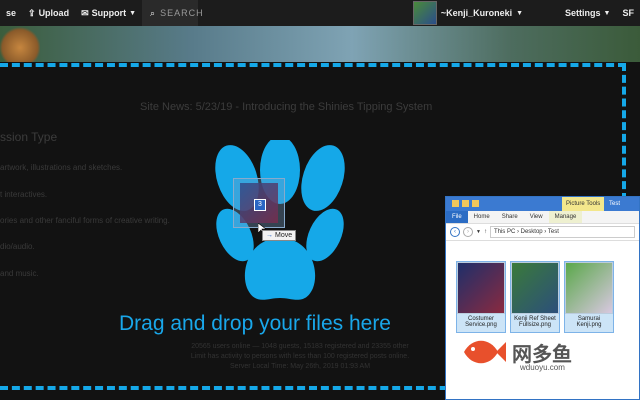 The height and width of the screenshot is (400, 640). Describe the element at coordinates (562, 232) in the screenshot. I see `address-path: This PC › Desktop › Test` at that location.